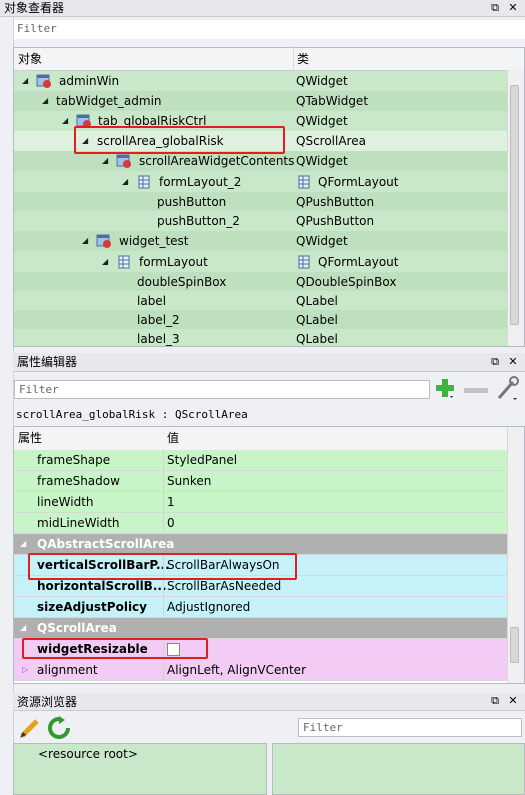 The width and height of the screenshot is (525, 795). What do you see at coordinates (260, 523) in the screenshot?
I see `property-row: midLineWidth 0` at bounding box center [260, 523].